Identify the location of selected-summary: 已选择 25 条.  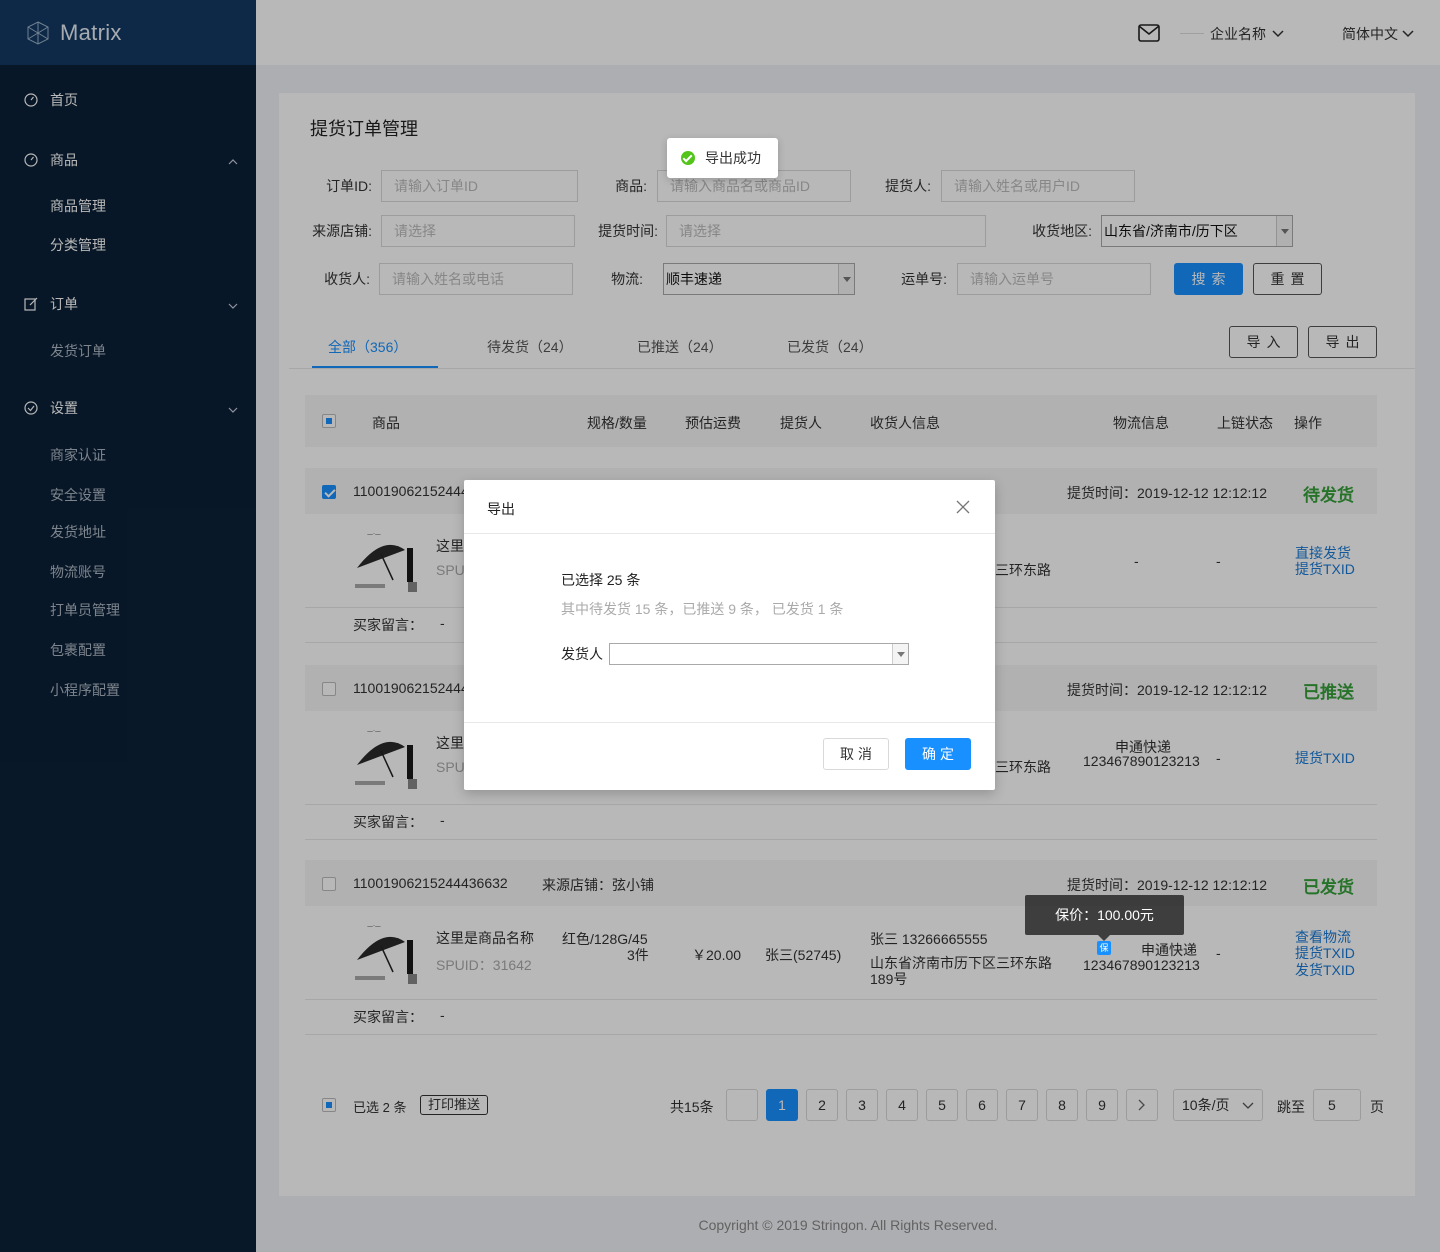
(601, 580).